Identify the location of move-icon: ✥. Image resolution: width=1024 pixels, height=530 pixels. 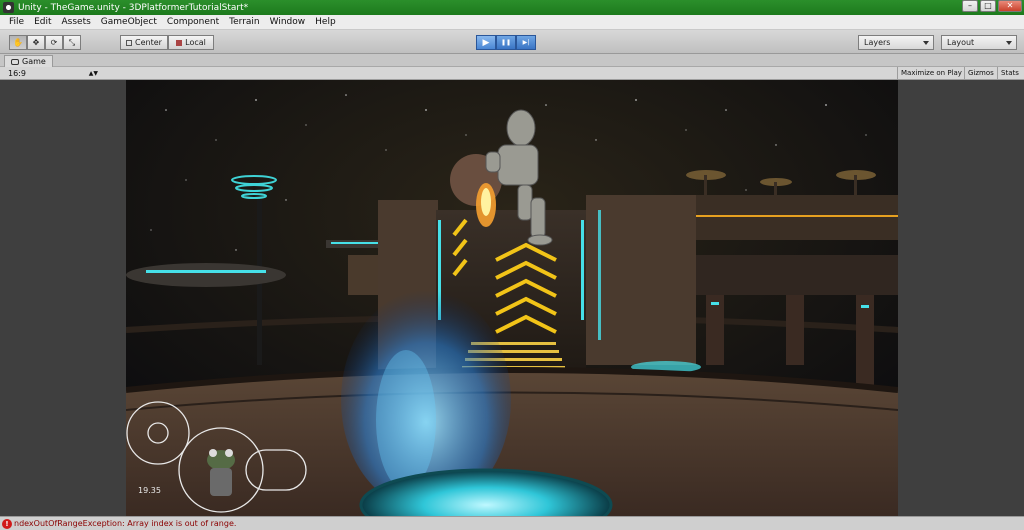
(36, 42).